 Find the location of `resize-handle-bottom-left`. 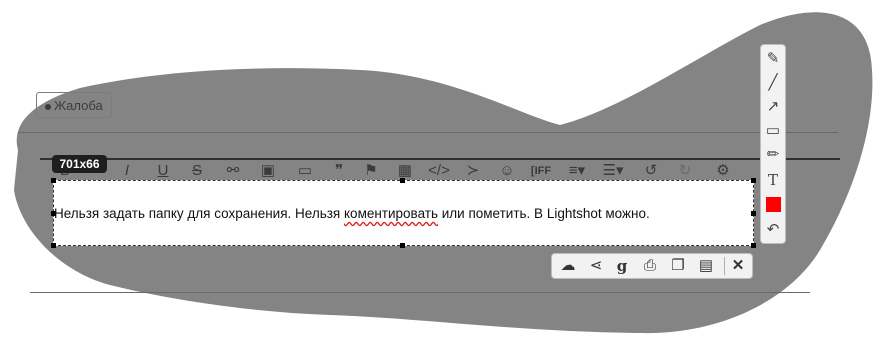

resize-handle-bottom-left is located at coordinates (53, 245).